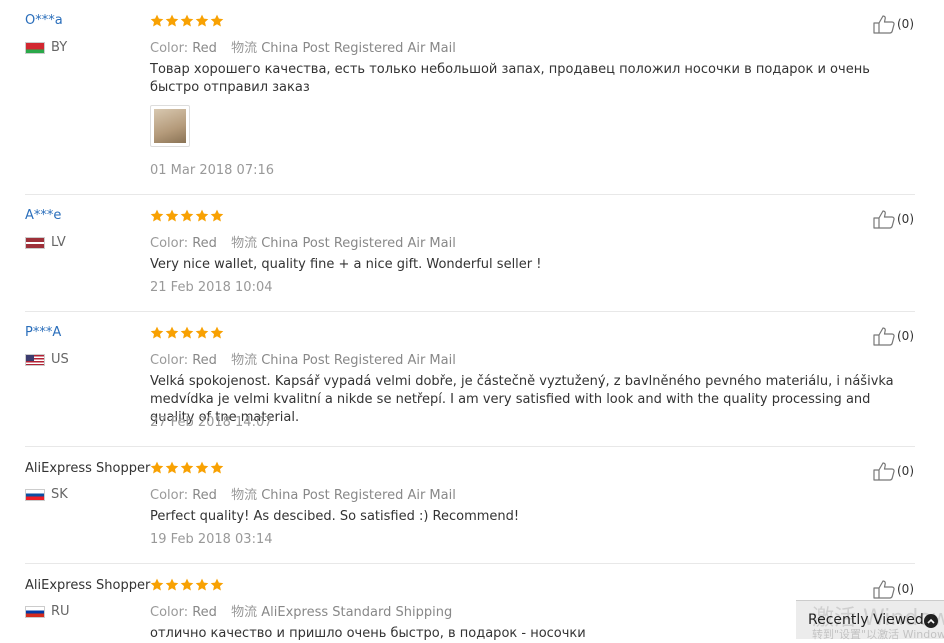 This screenshot has width=944, height=643. Describe the element at coordinates (60, 611) in the screenshot. I see `country-code: RU` at that location.